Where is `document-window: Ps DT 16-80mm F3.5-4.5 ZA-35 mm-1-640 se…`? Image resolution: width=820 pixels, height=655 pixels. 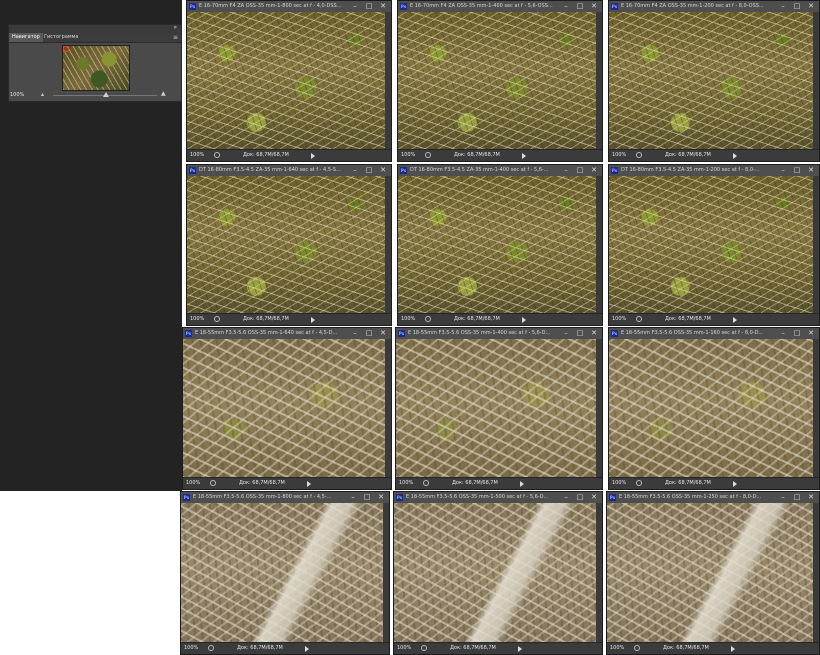 document-window: Ps DT 16-80mm F3.5-4.5 ZA-35 mm-1-640 se… is located at coordinates (289, 245).